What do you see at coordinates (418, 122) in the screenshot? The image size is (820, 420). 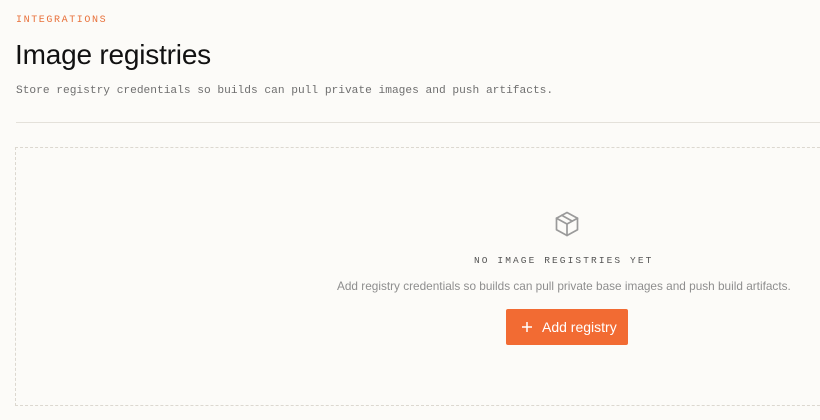 I see `header-divider` at bounding box center [418, 122].